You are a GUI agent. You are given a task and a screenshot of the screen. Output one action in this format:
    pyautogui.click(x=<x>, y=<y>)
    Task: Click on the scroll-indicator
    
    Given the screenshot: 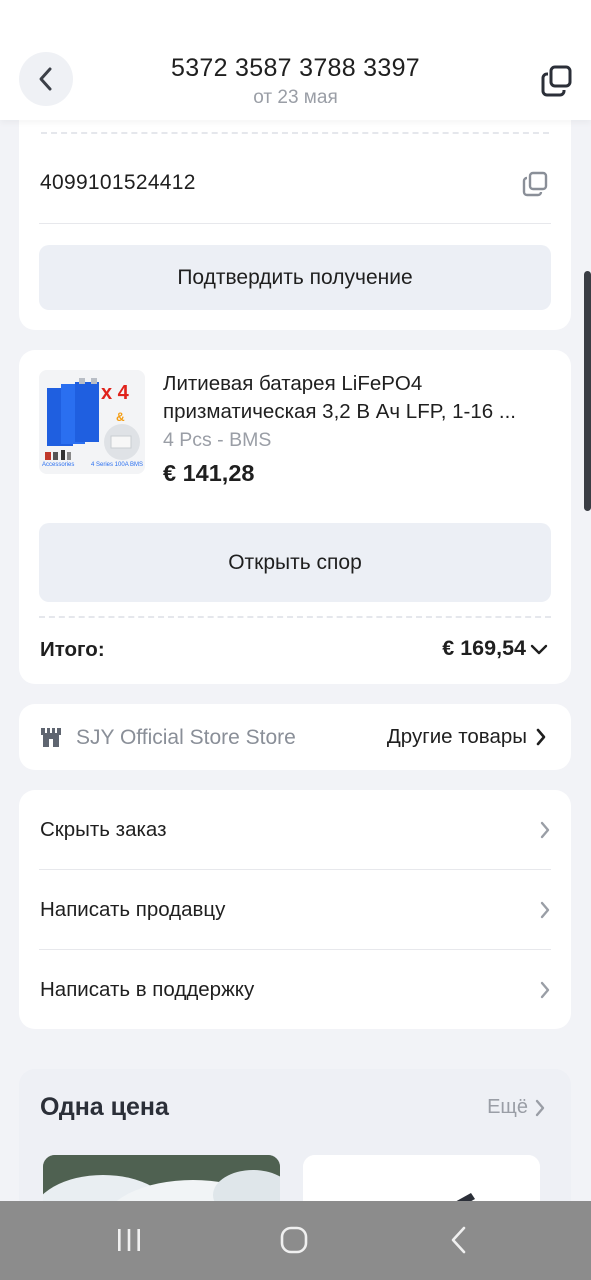 What is the action you would take?
    pyautogui.click(x=587, y=391)
    